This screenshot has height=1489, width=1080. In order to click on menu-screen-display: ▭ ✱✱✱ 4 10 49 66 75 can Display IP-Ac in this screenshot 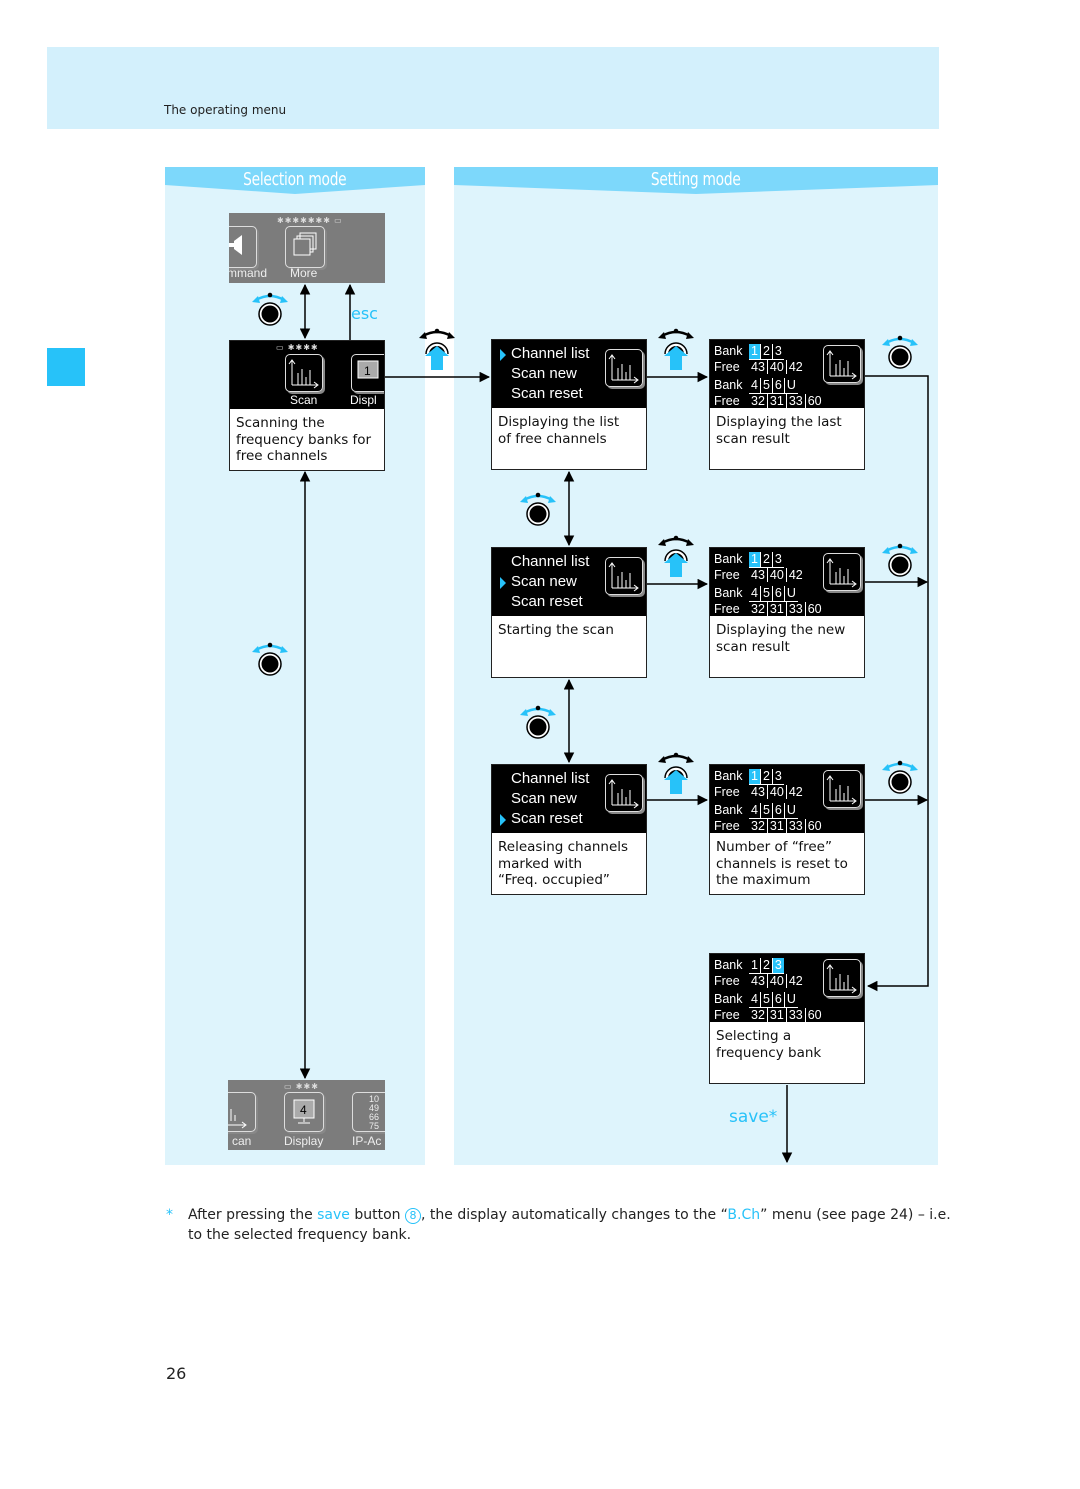, I will do `click(306, 1115)`.